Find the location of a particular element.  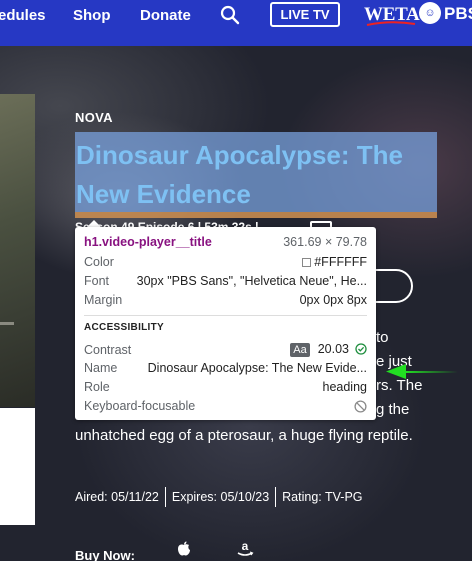

side-panel is located at coordinates (17, 466).